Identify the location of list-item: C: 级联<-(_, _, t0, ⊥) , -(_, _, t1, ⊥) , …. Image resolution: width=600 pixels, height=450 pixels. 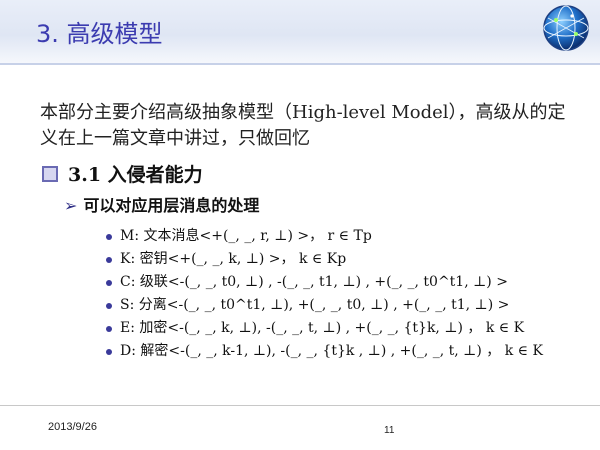
(348, 282).